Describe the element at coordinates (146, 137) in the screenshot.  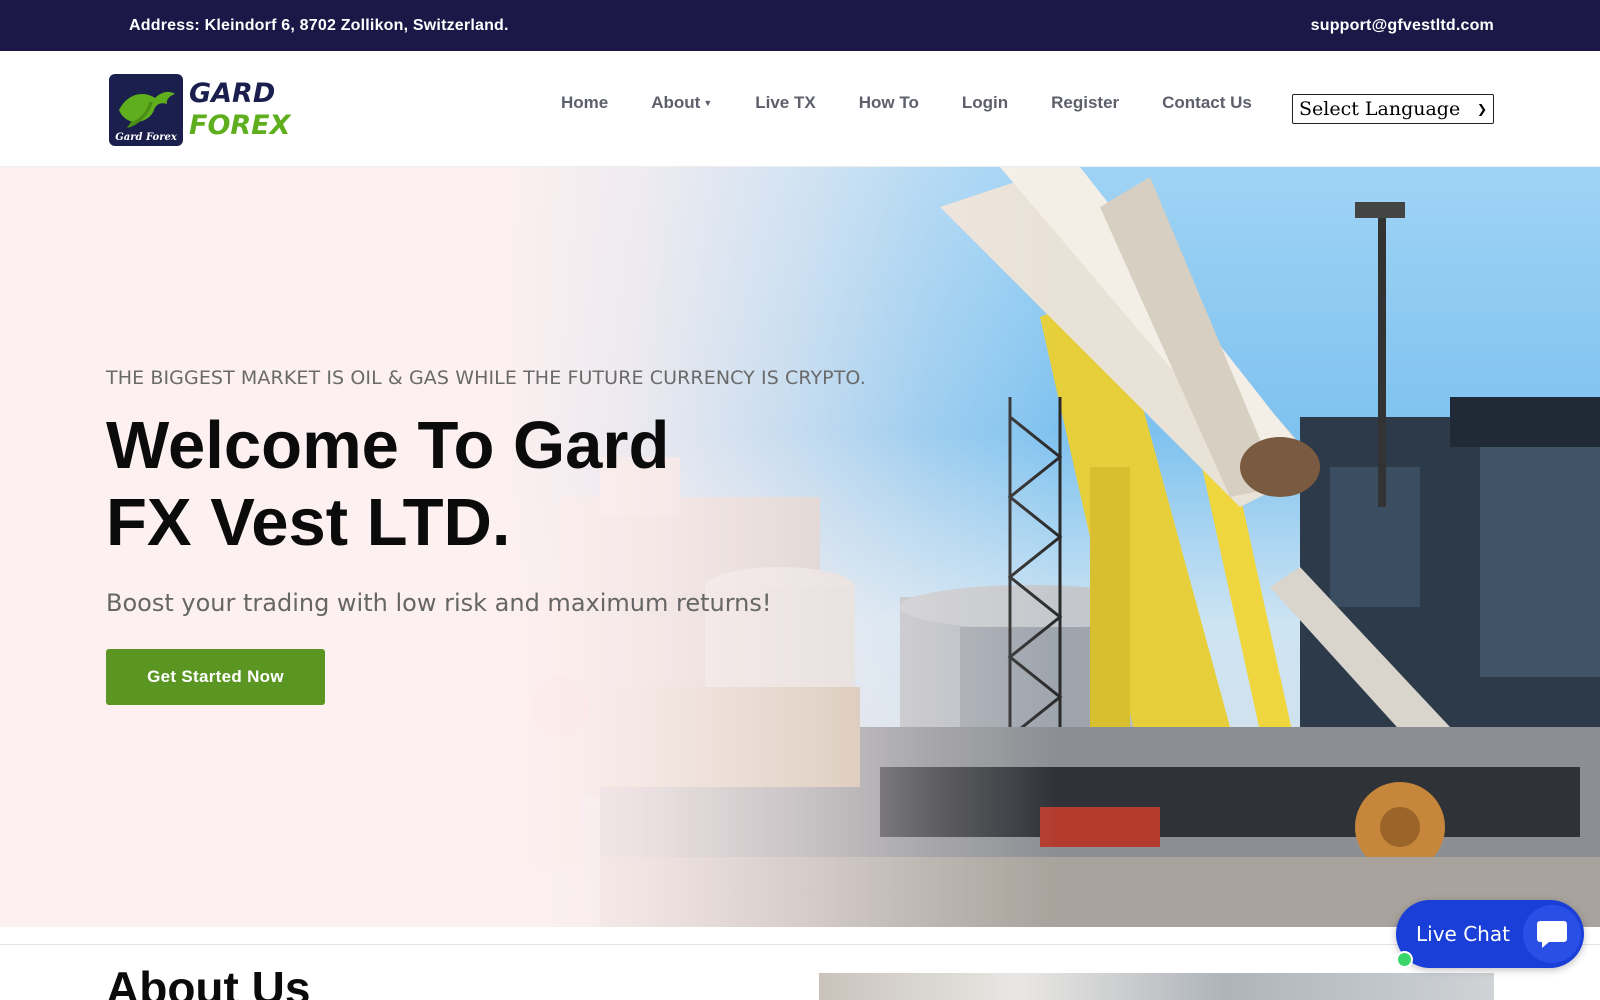
I see `logo-badge-text: Gard Forex` at that location.